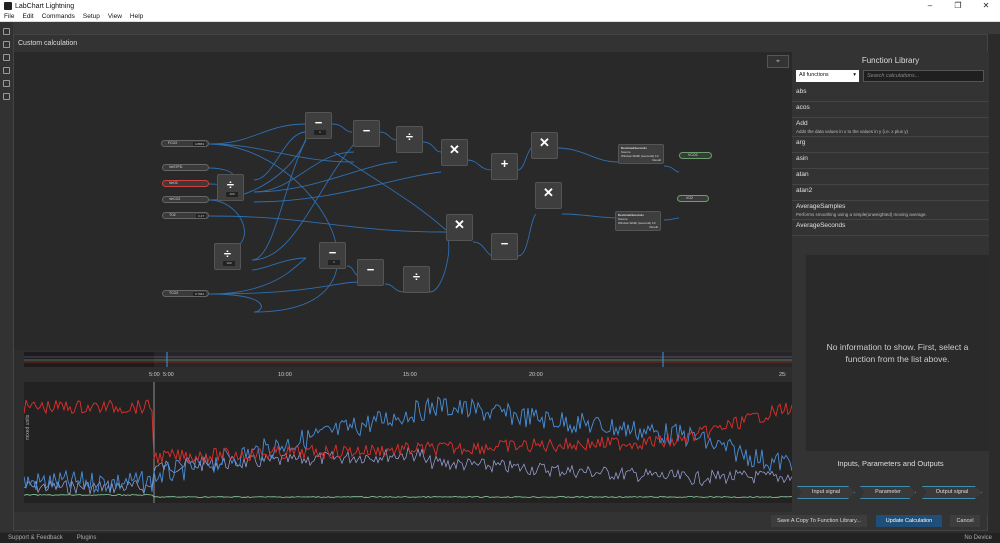  Describe the element at coordinates (185, 199) in the screenshot. I see `channel-node: VeCO2` at that location.